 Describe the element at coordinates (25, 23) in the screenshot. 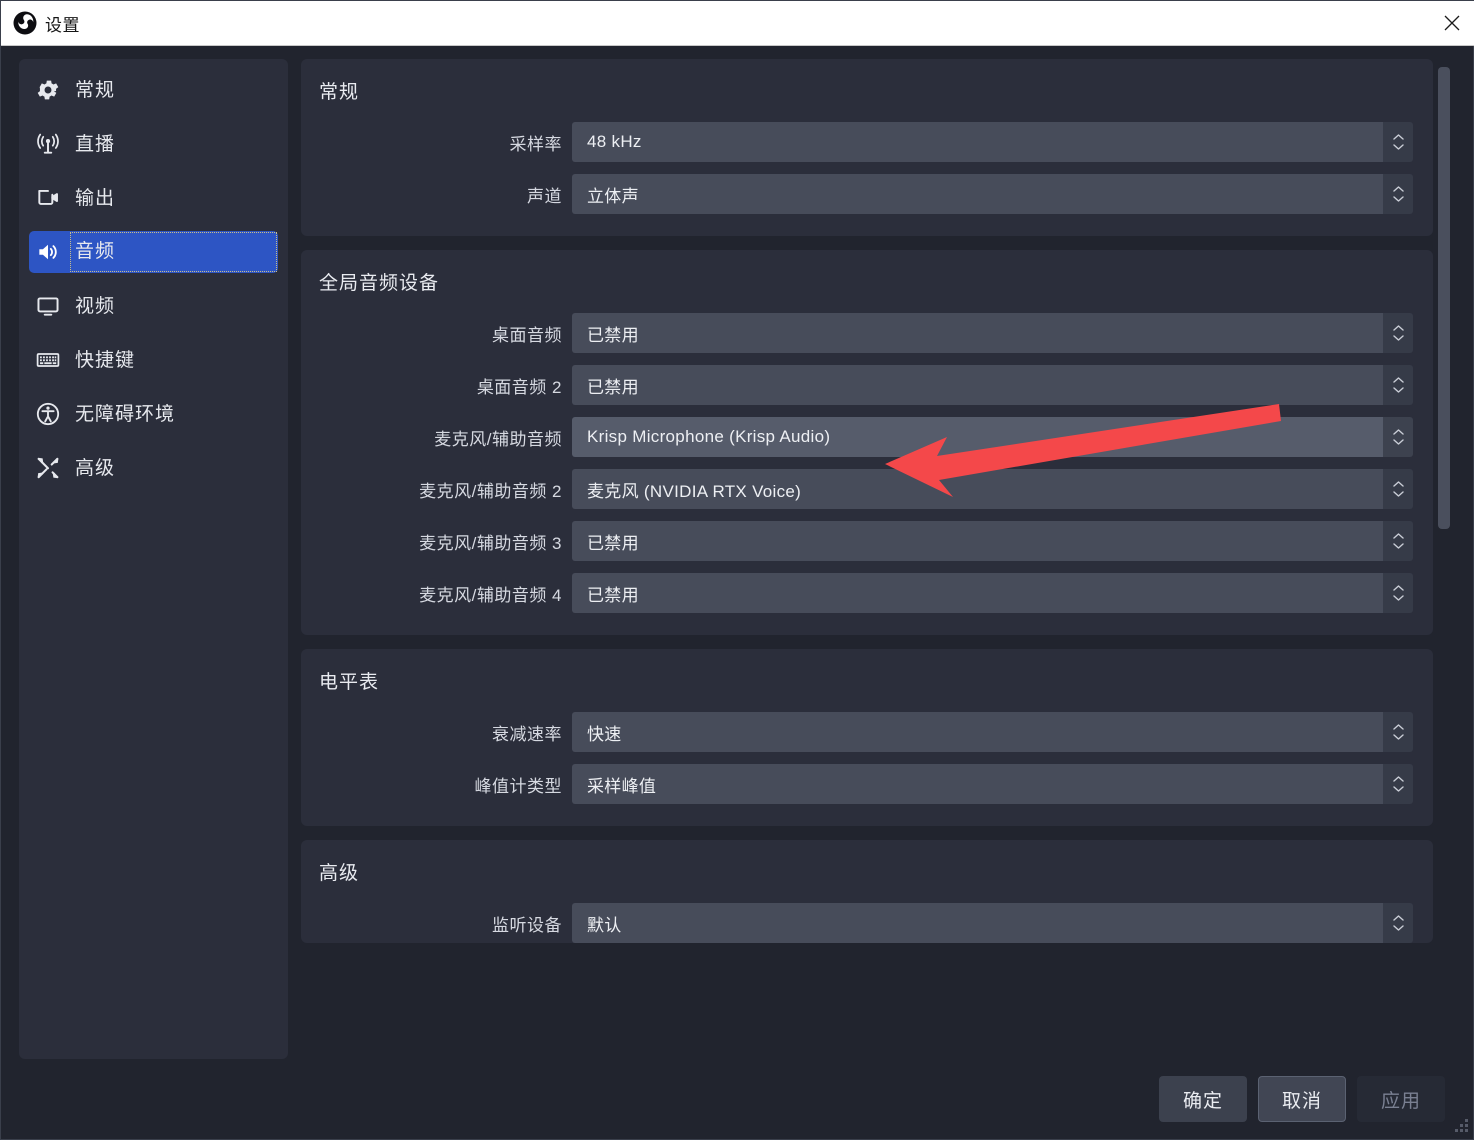

I see `obs-logo-icon` at that location.